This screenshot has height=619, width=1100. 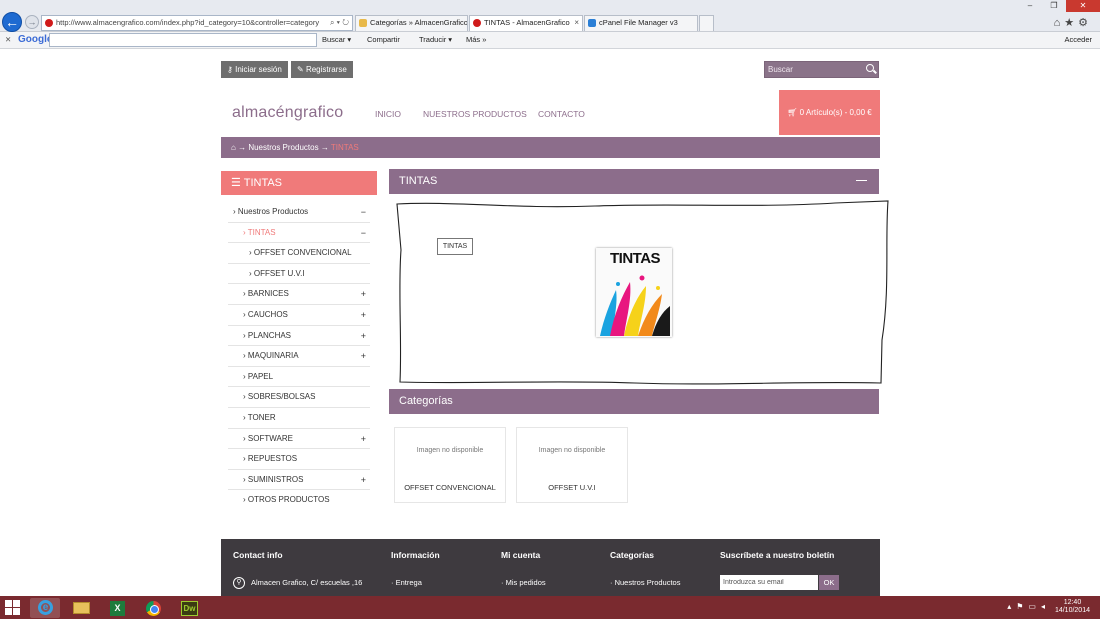 I want to click on tintas-category-image: TINTAS, so click(x=634, y=292).